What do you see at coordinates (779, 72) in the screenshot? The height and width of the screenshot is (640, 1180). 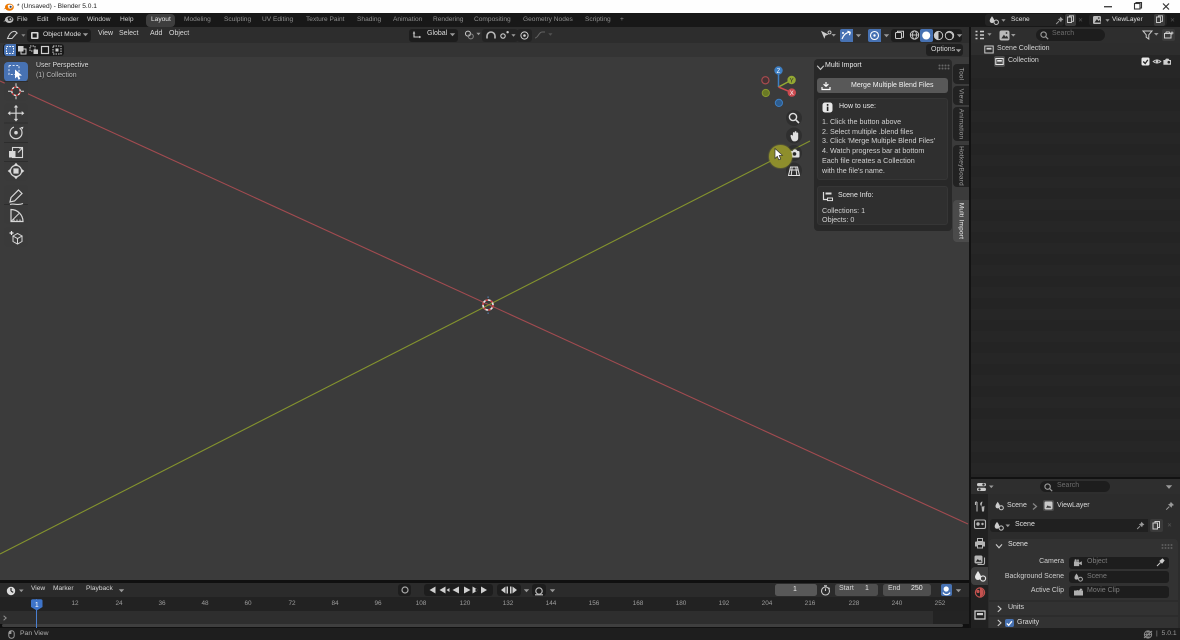 I see `svg-text: Z` at bounding box center [779, 72].